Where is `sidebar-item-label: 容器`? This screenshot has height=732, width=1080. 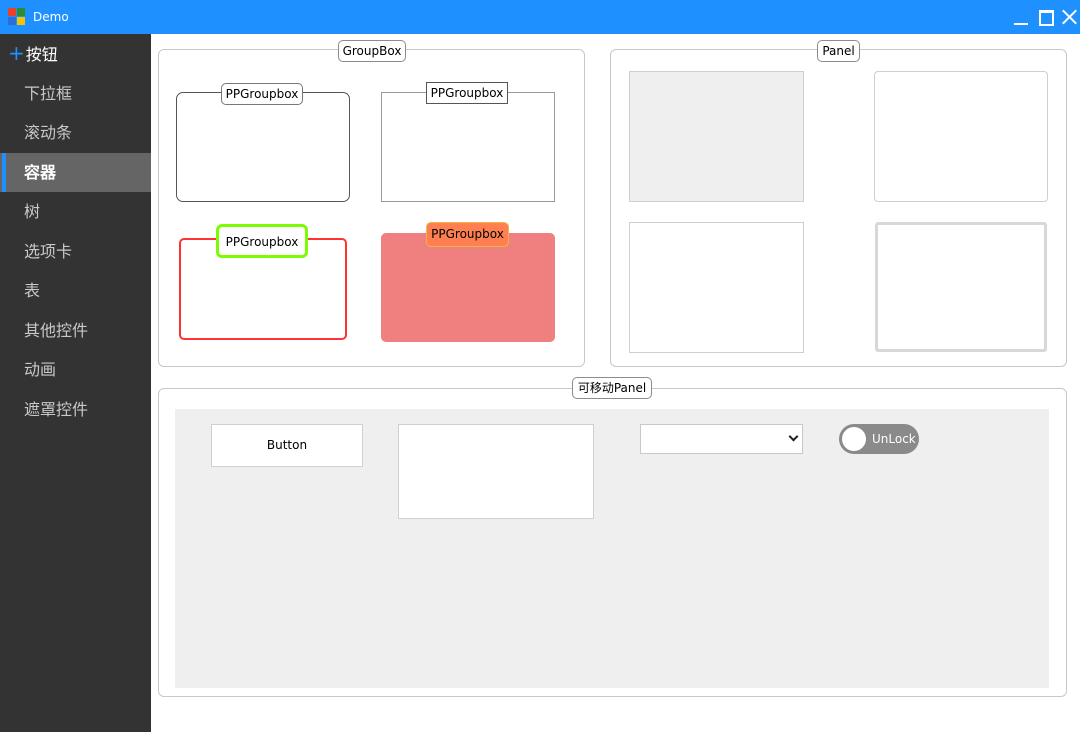 sidebar-item-label: 容器 is located at coordinates (40, 172).